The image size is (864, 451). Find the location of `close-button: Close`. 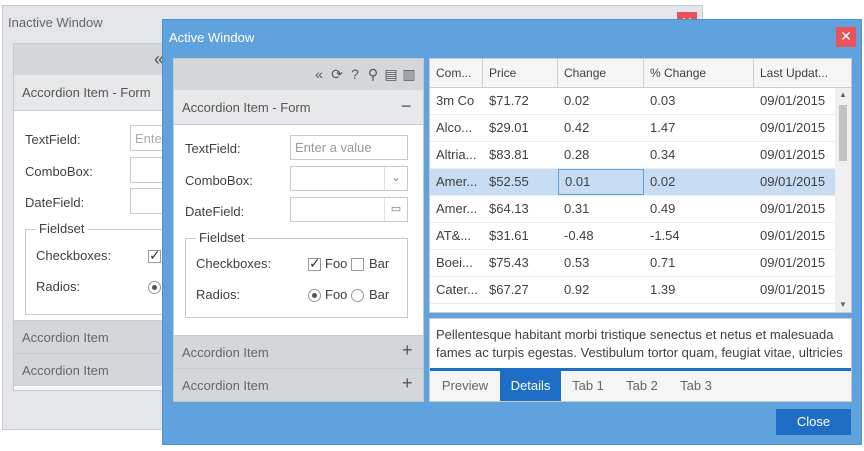

close-button: Close is located at coordinates (813, 422).